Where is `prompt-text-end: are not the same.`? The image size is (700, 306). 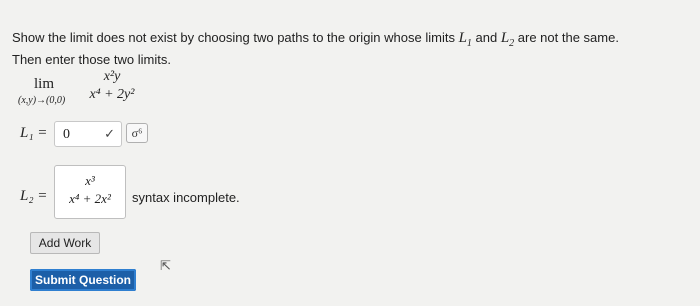
prompt-text-end: are not the same. is located at coordinates (566, 37).